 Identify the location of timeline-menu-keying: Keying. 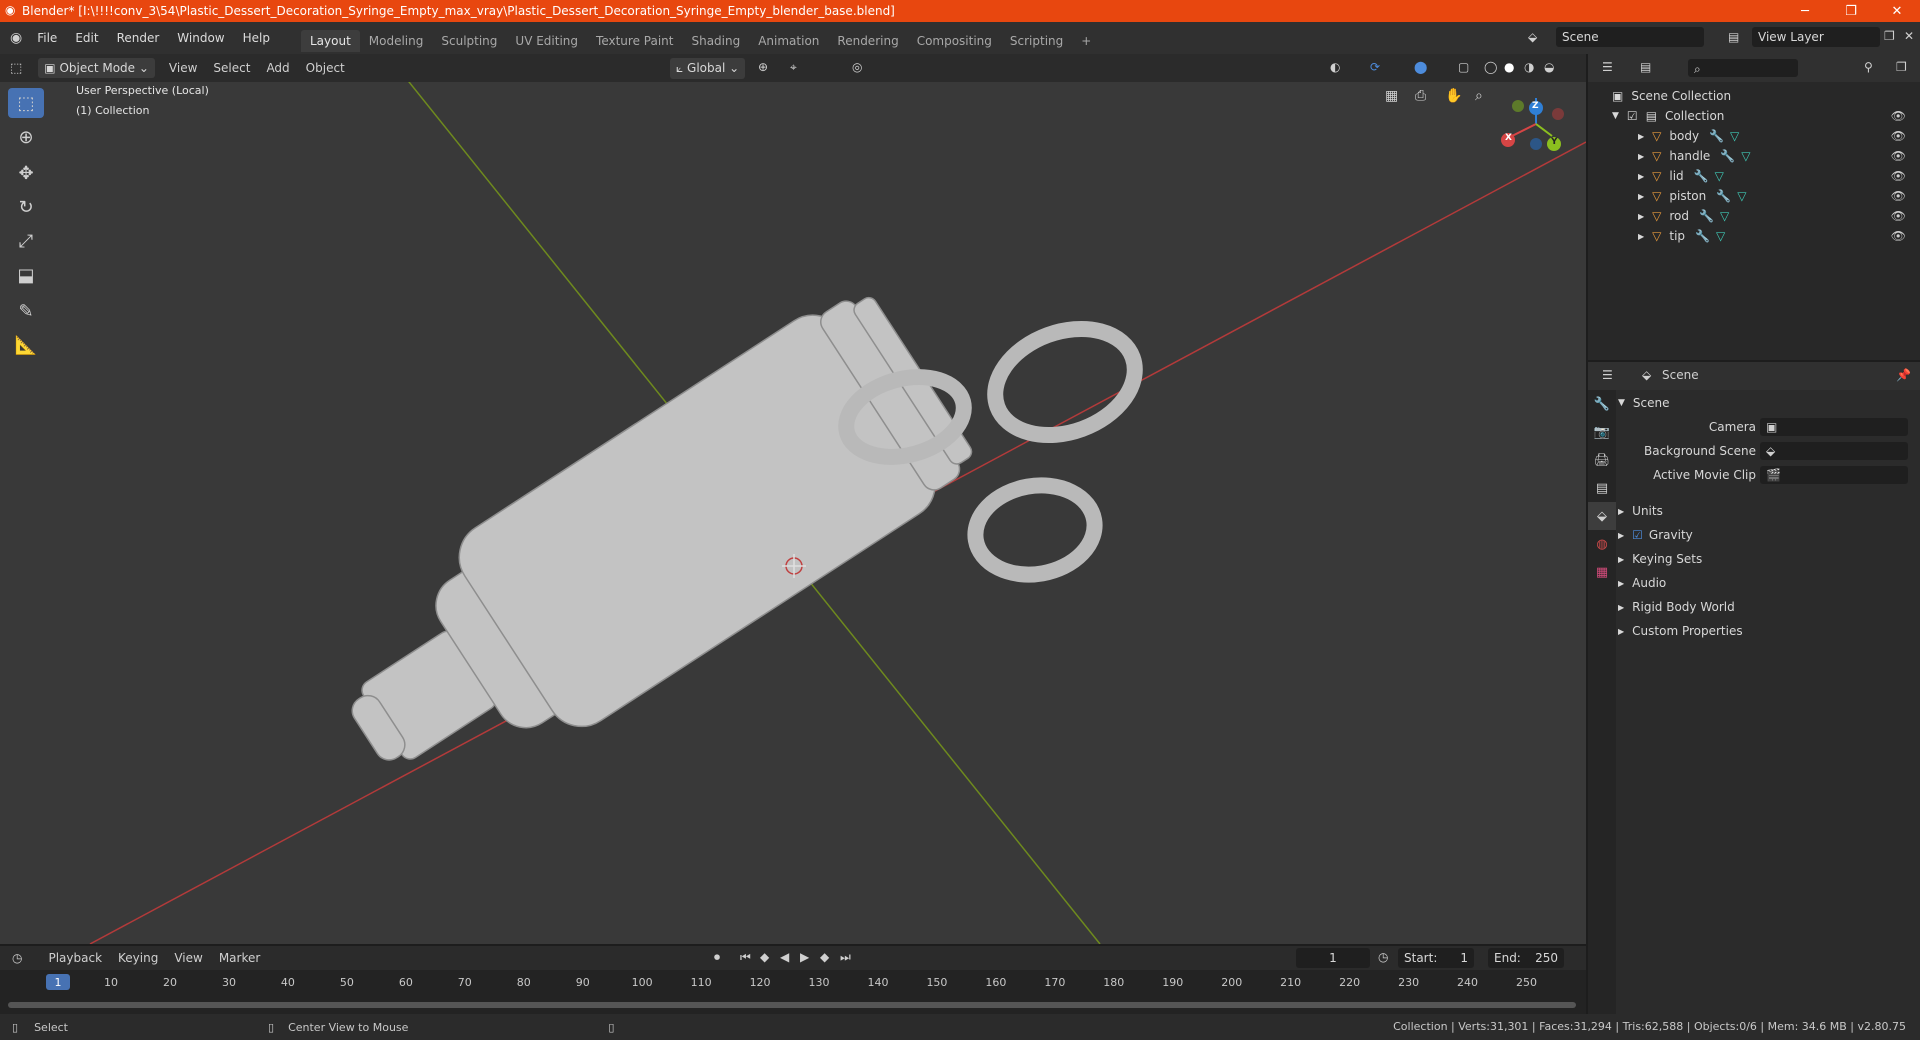
(138, 958).